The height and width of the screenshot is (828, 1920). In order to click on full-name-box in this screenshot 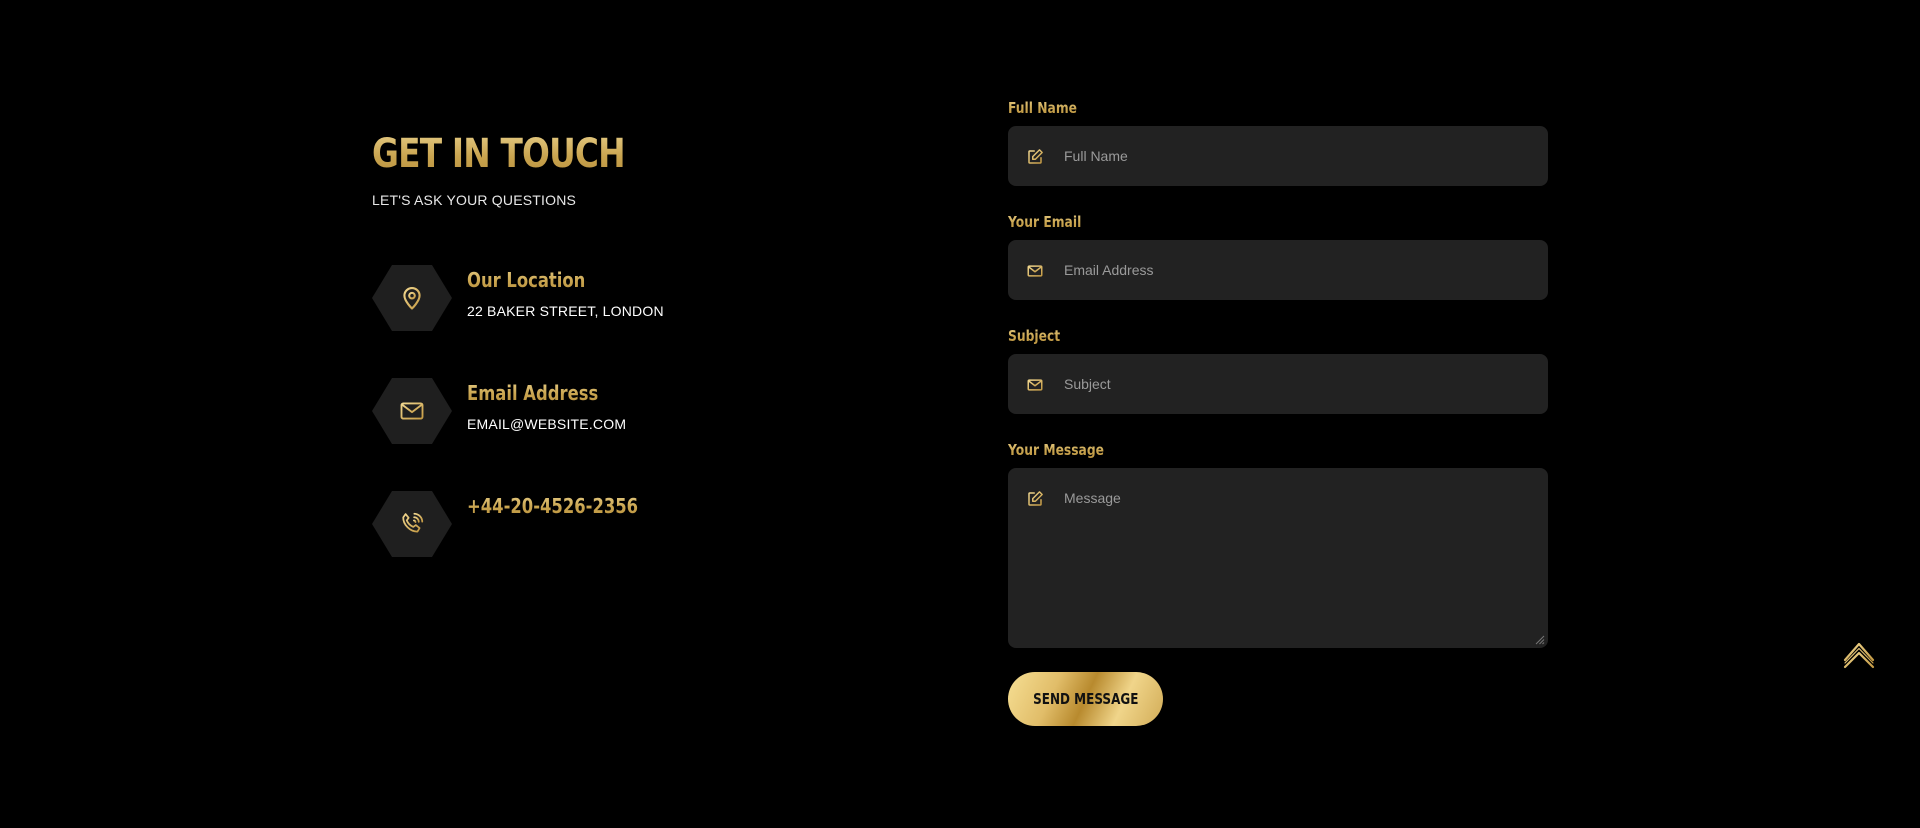, I will do `click(1278, 156)`.